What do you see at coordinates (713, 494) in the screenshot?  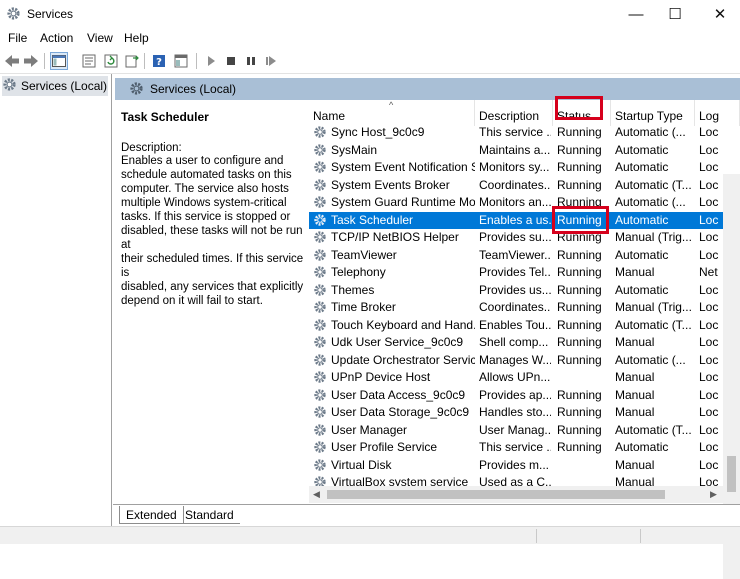 I see `scroll-right-icon: ▶` at bounding box center [713, 494].